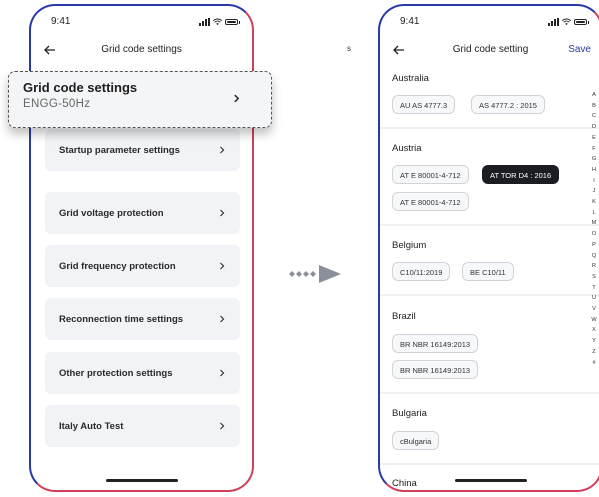 The width and height of the screenshot is (599, 497). I want to click on menu-item-other-protection: Other protection settings, so click(142, 373).